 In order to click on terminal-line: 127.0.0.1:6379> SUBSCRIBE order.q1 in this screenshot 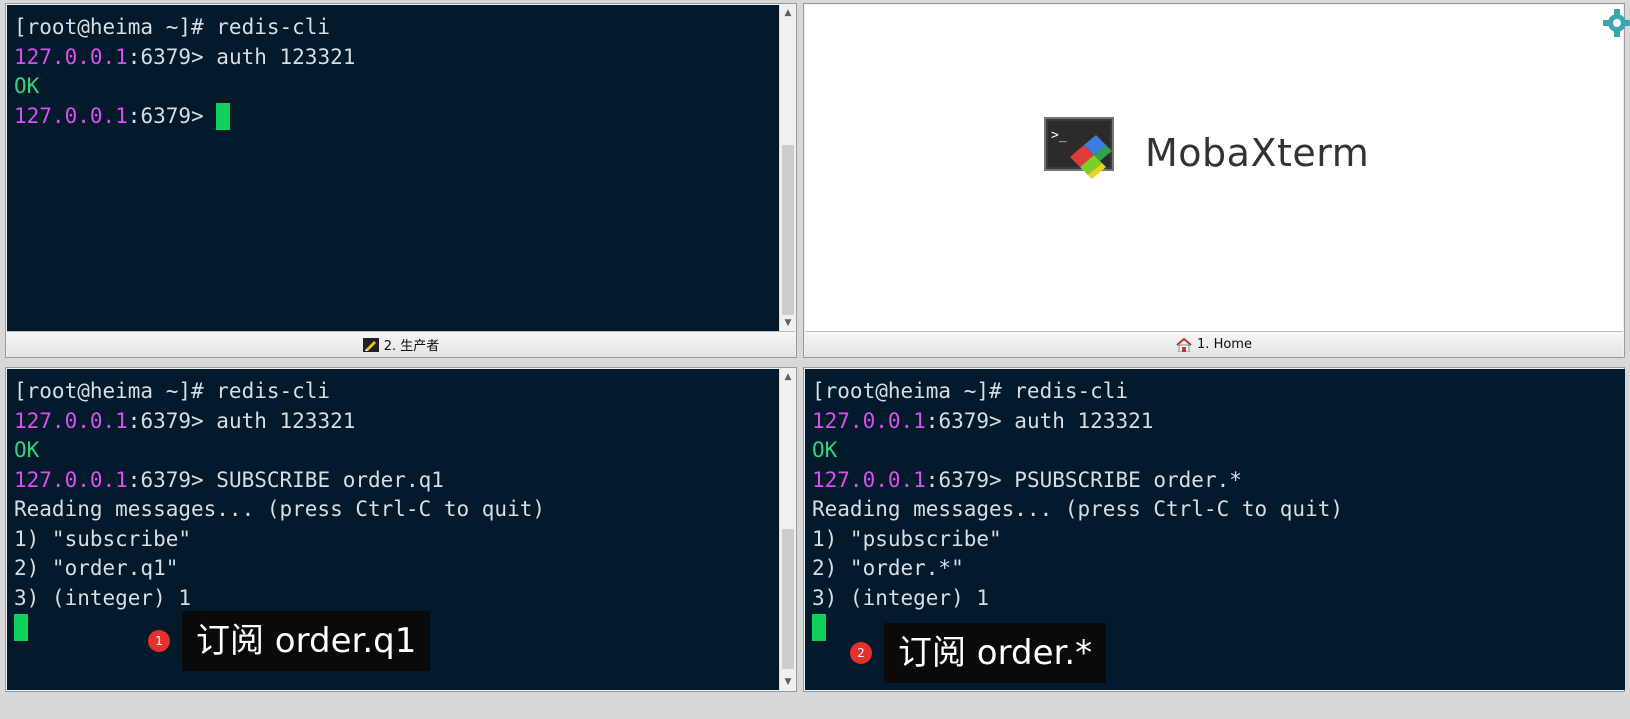, I will do `click(396, 481)`.